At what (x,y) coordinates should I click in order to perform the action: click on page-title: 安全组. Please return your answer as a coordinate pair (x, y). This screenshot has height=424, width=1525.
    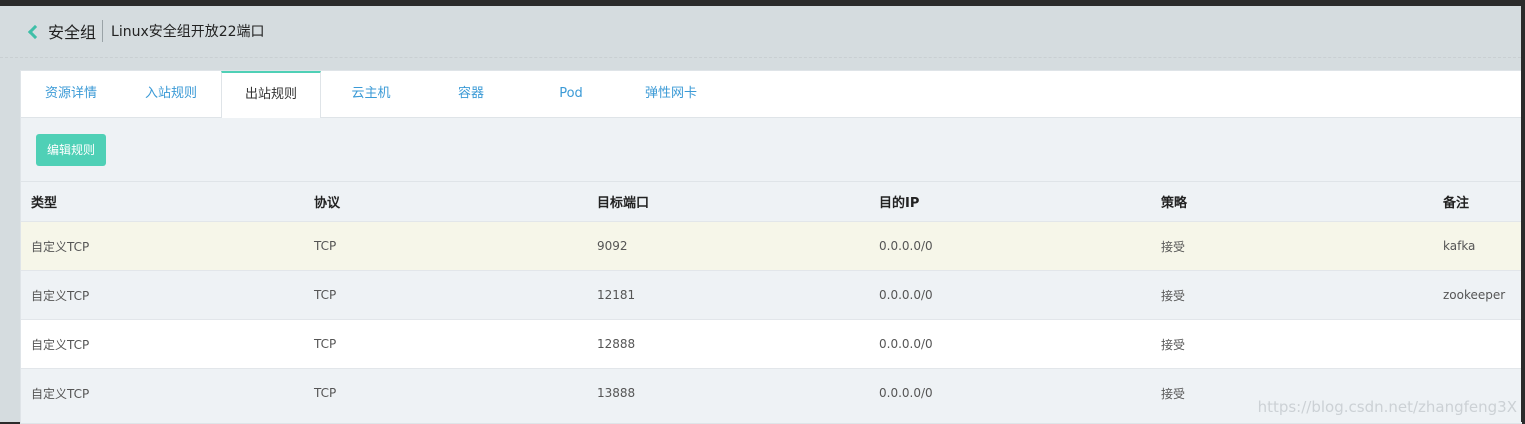
    Looking at the image, I should click on (72, 31).